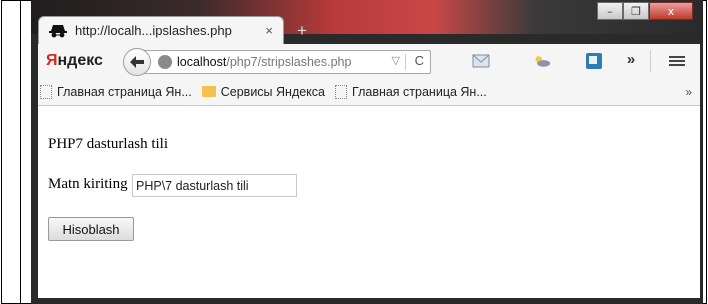 This screenshot has height=304, width=708. I want to click on reload-icon: C, so click(419, 60).